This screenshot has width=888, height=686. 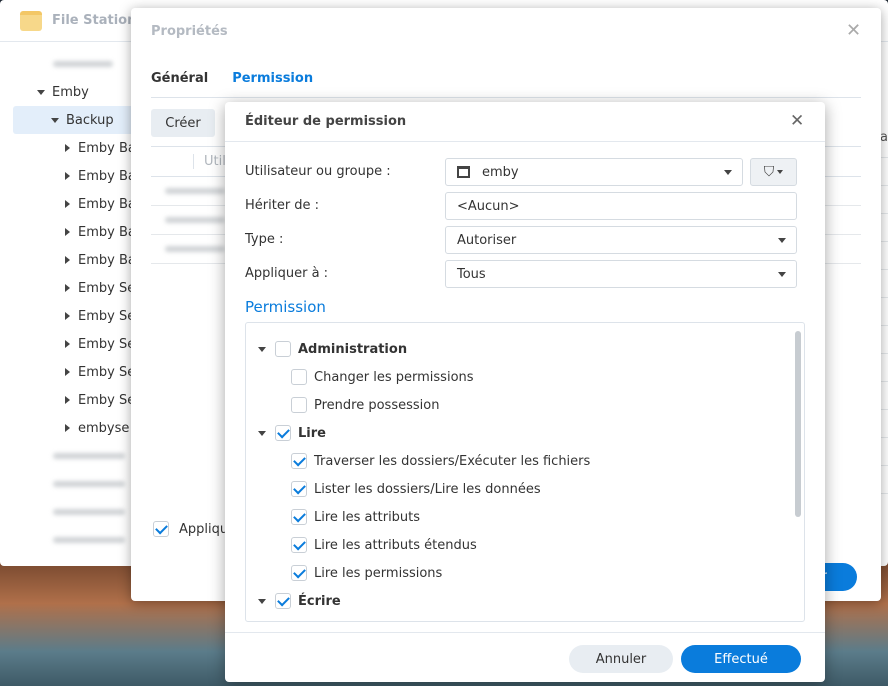 What do you see at coordinates (395, 545) in the screenshot?
I see `permission-label: Lire les attributs étendus` at bounding box center [395, 545].